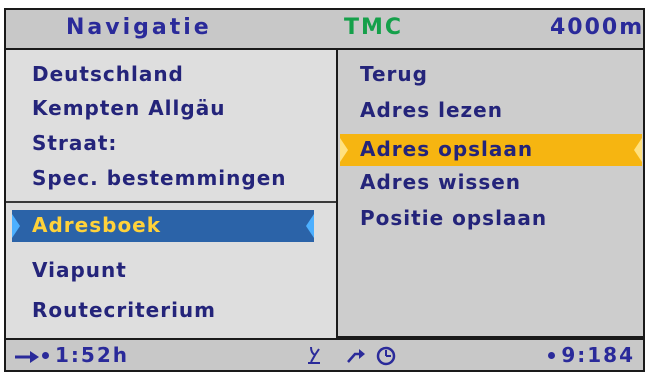 The height and width of the screenshot is (379, 651). I want to click on menu-item-address-book-label: Adresboek, so click(97, 225).